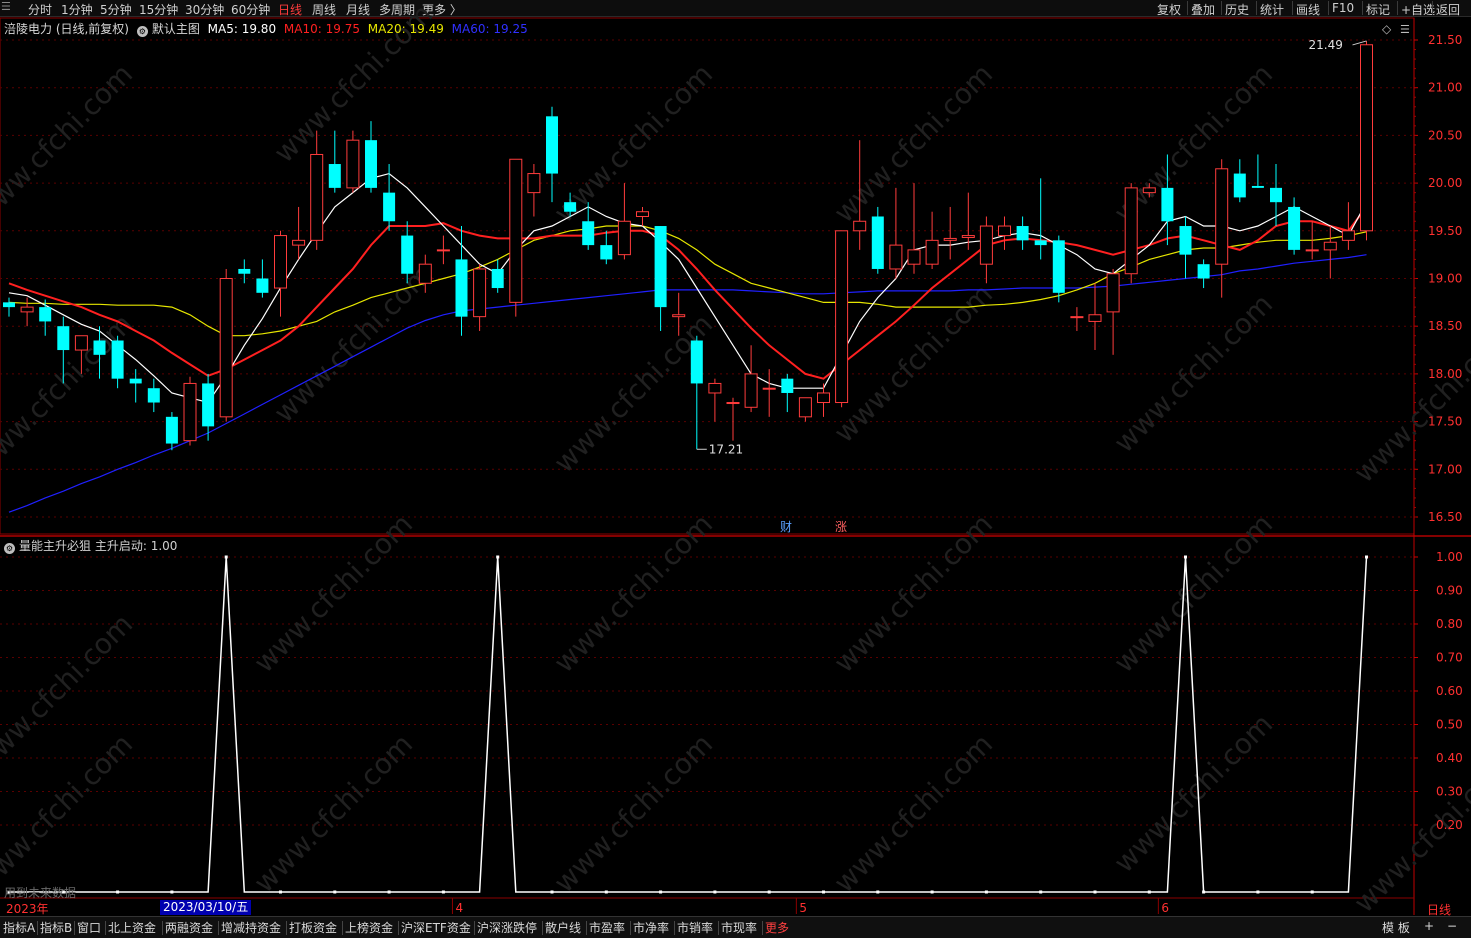  Describe the element at coordinates (1405, 29) in the screenshot. I see `menu-icon: ☰` at that location.